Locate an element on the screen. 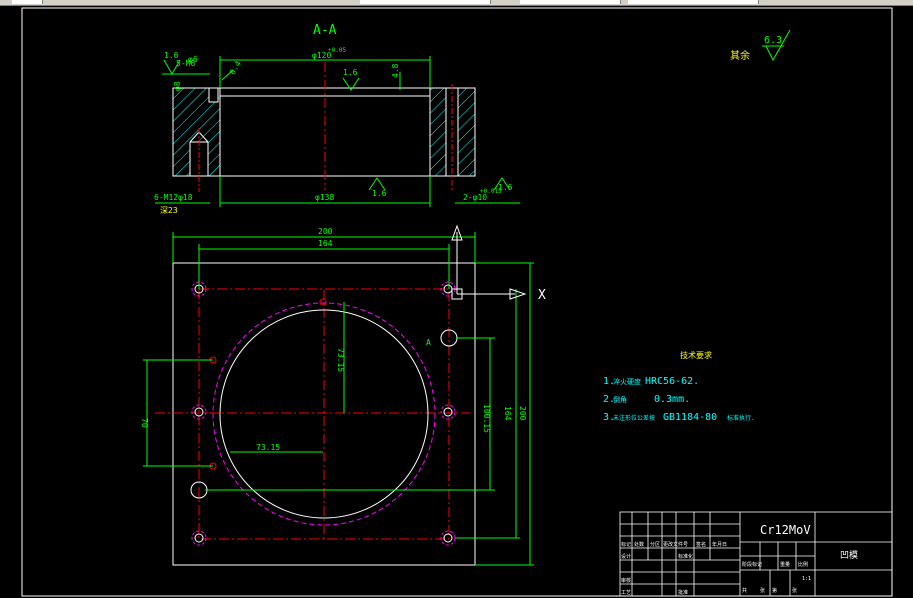 This screenshot has width=913, height=598. dim-bore-tolerance: +0.05 is located at coordinates (337, 50).